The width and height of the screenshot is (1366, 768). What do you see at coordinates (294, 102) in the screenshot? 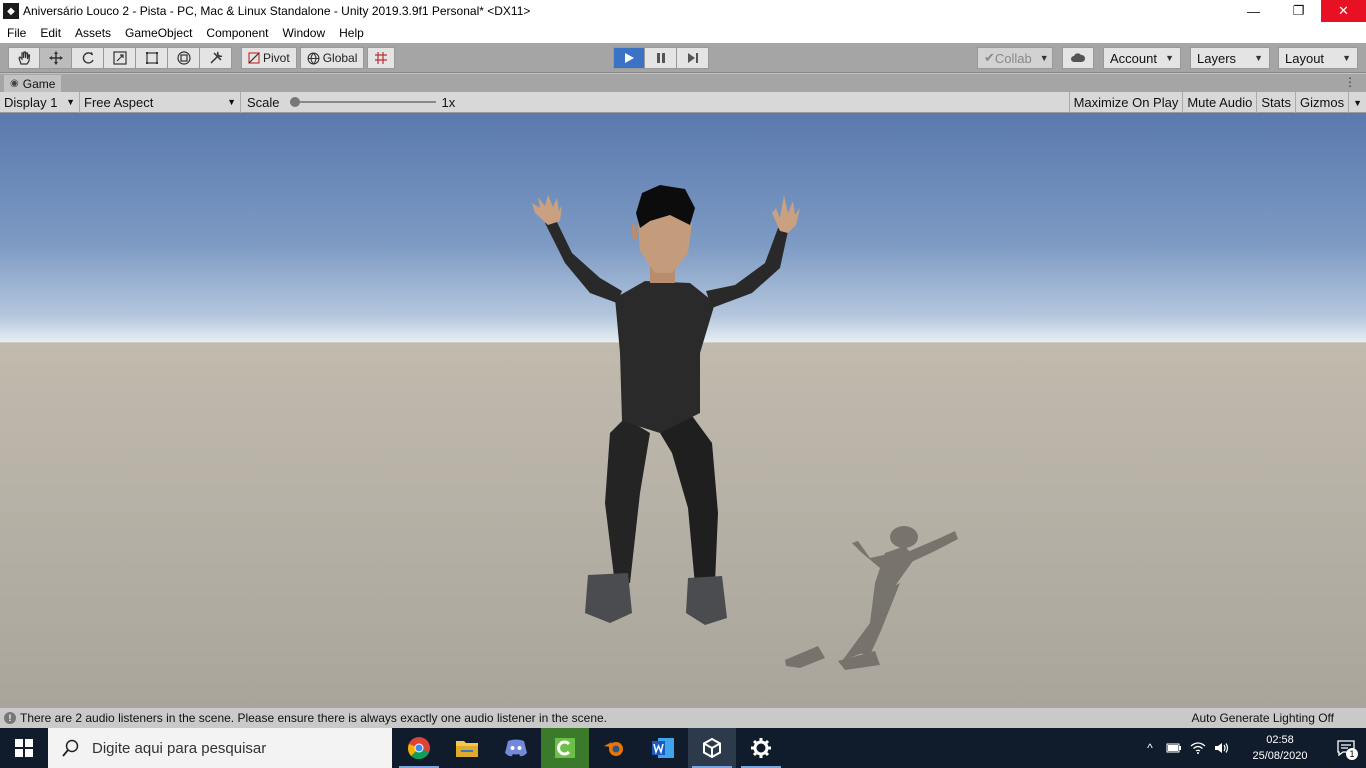
I see `slider-thumb` at bounding box center [294, 102].